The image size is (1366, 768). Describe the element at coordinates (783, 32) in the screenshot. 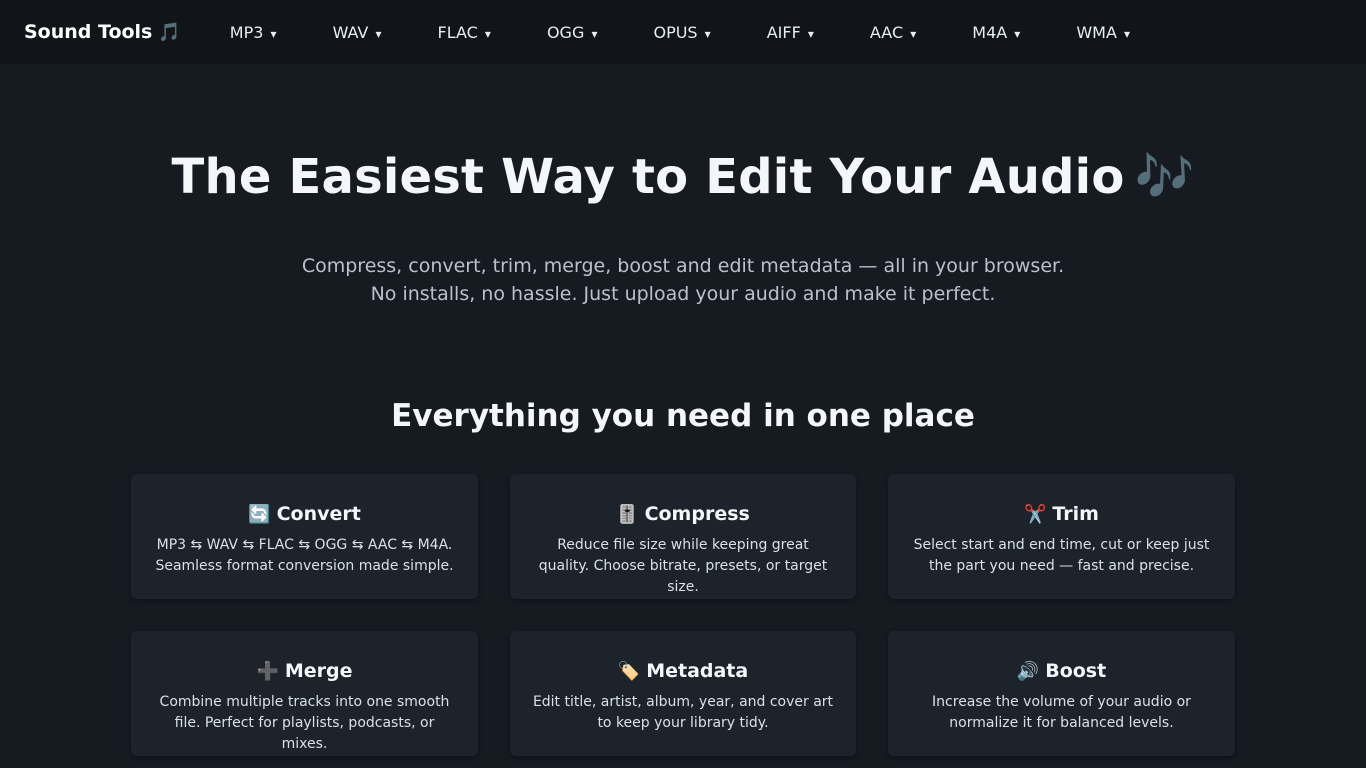

I see `nav-item-label: AIFF` at that location.